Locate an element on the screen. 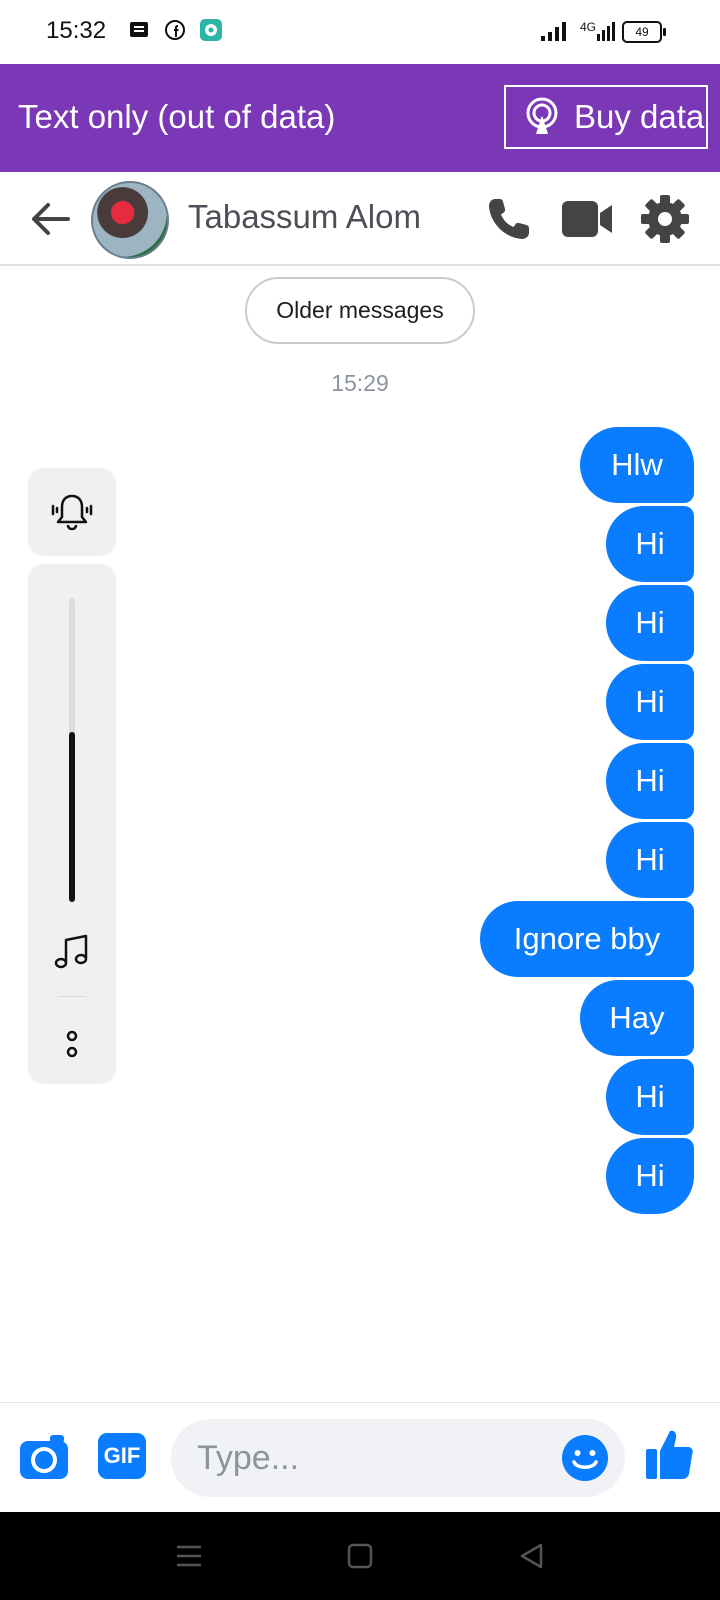 The width and height of the screenshot is (720, 1600). music-note-icon is located at coordinates (72, 952).